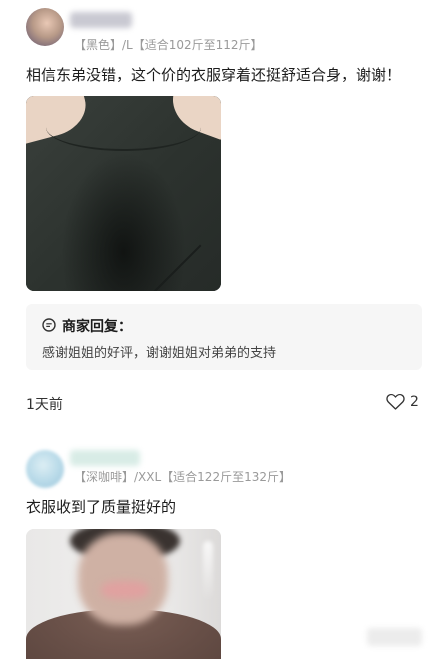 The image size is (437, 659). What do you see at coordinates (394, 637) in the screenshot?
I see `watermark-blurred` at bounding box center [394, 637].